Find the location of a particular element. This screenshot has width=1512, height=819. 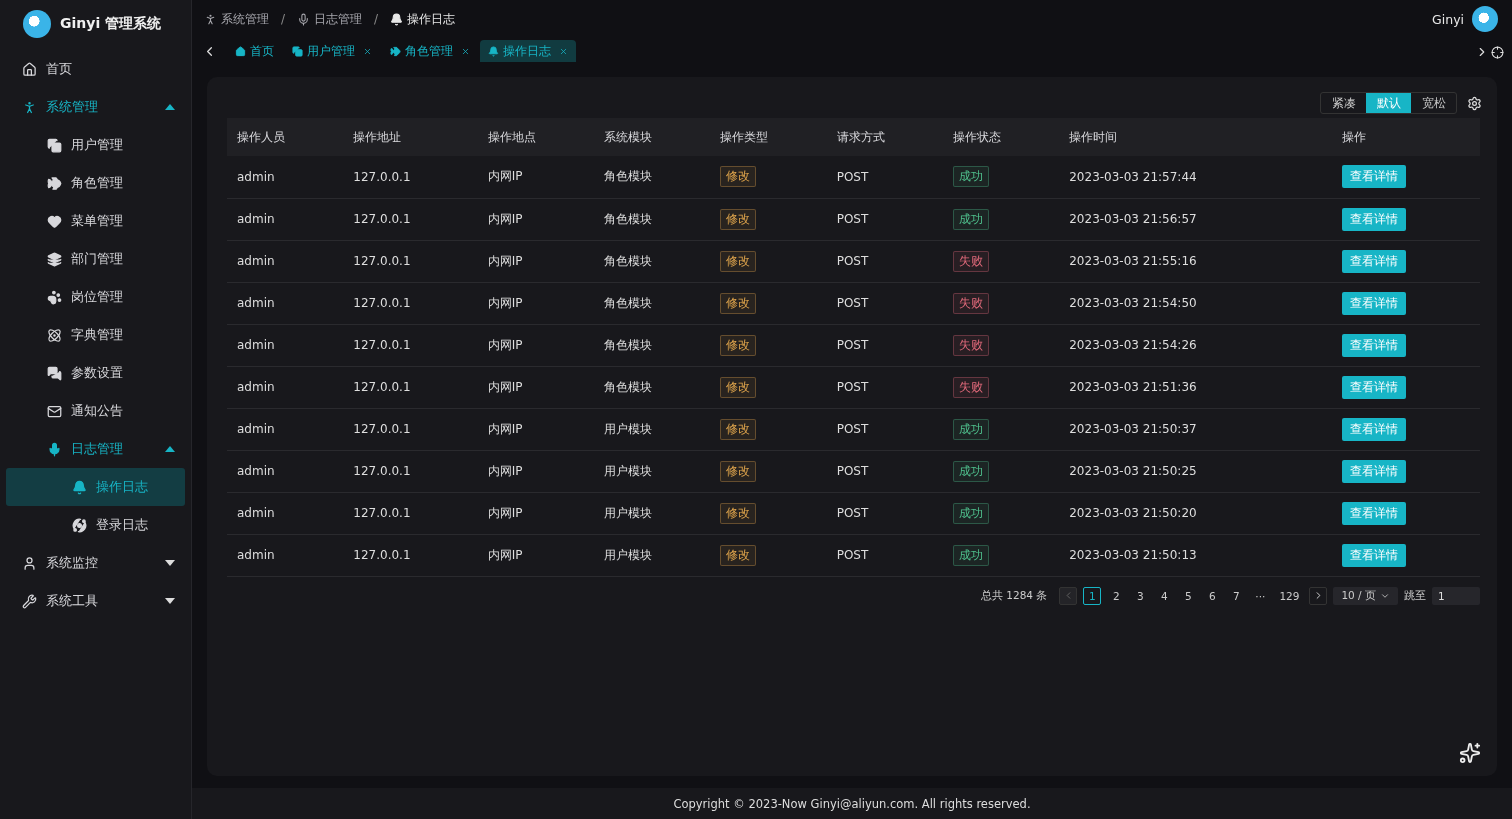

breadcrumb-item: 系统管理 is located at coordinates (245, 19).